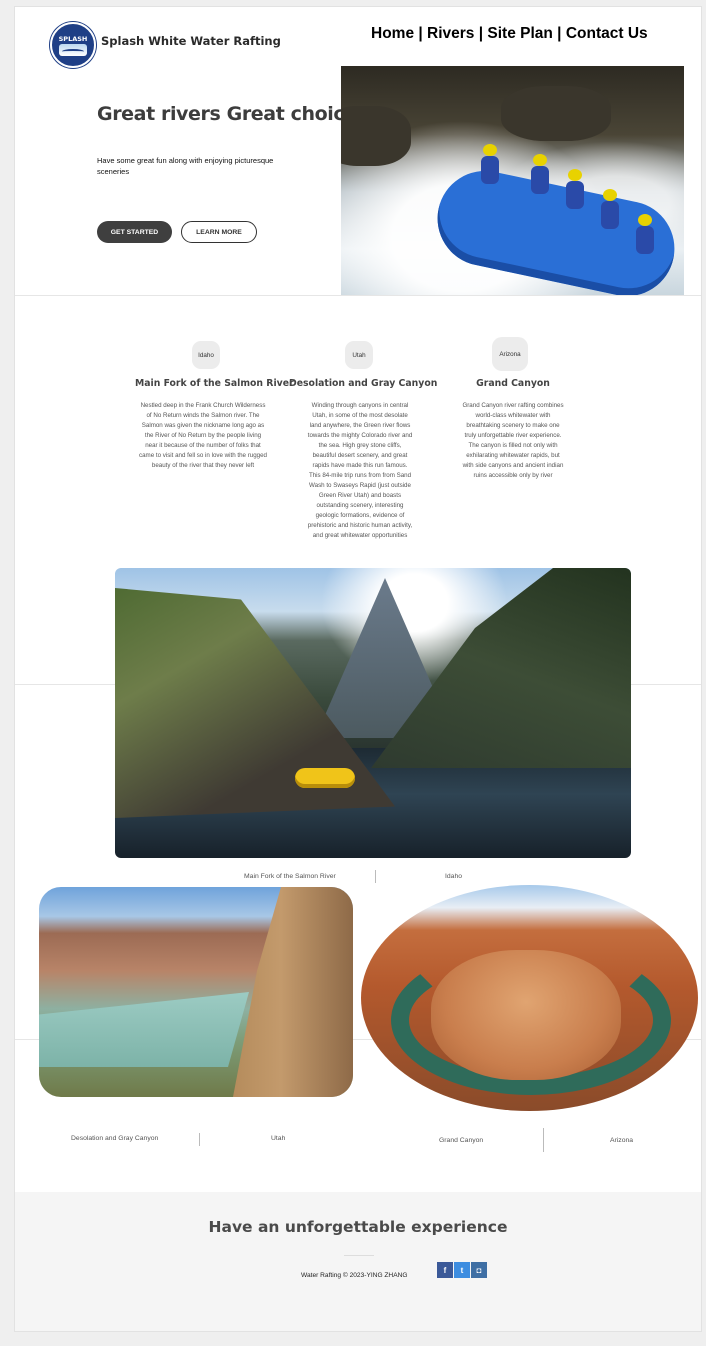 The width and height of the screenshot is (706, 1346). I want to click on instagram-icon: ◘, so click(479, 1270).